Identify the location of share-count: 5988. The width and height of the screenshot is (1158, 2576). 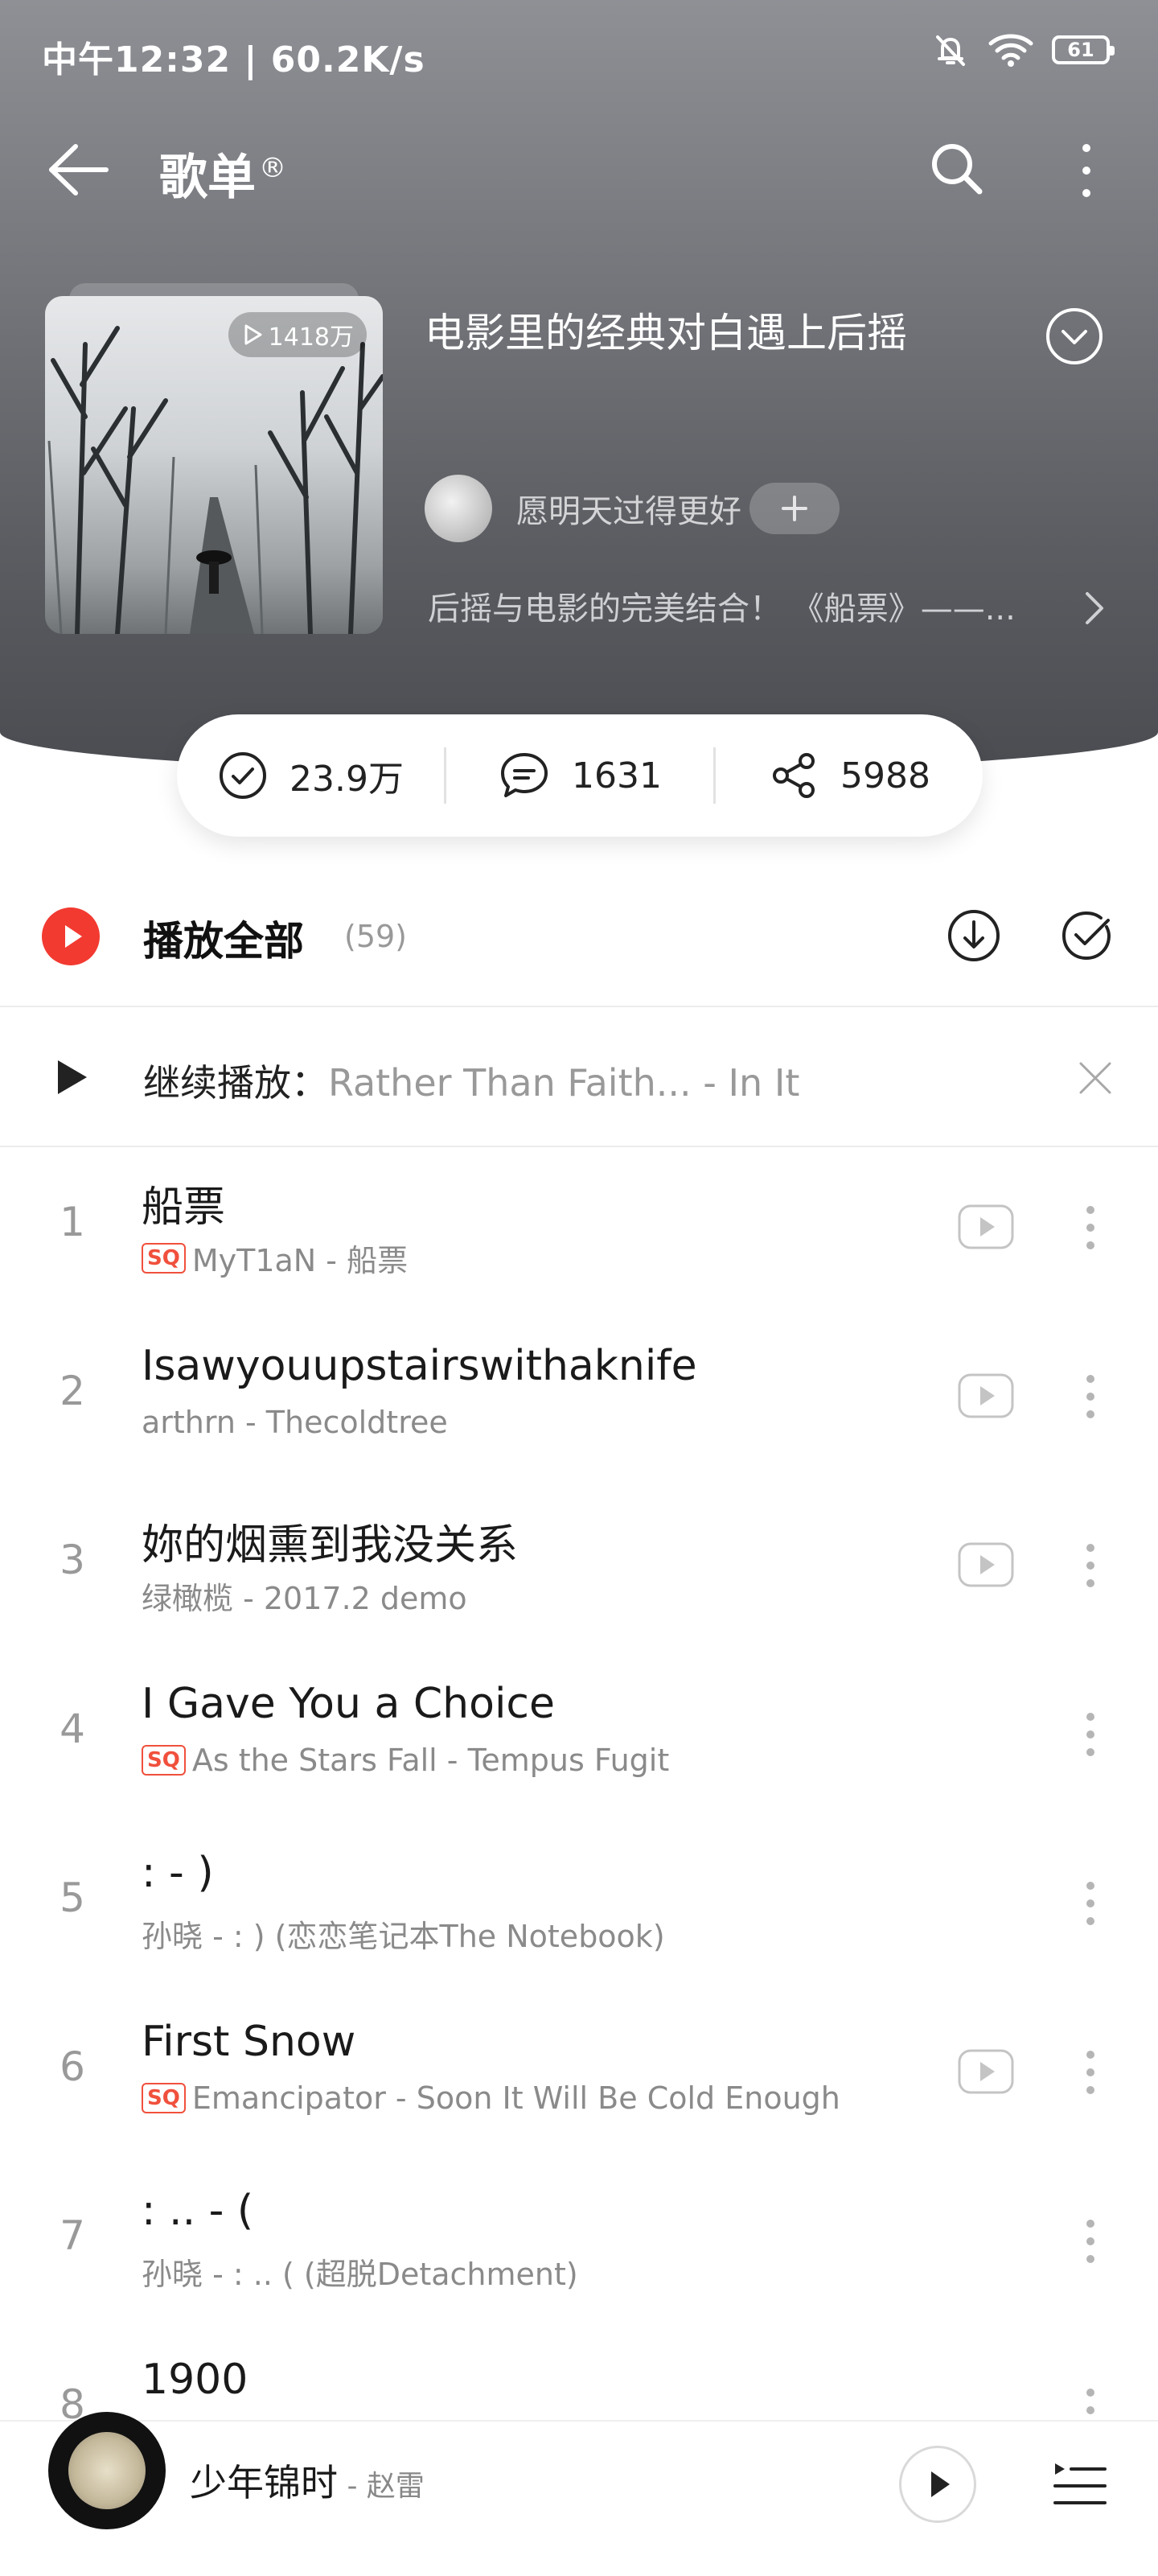
(885, 775).